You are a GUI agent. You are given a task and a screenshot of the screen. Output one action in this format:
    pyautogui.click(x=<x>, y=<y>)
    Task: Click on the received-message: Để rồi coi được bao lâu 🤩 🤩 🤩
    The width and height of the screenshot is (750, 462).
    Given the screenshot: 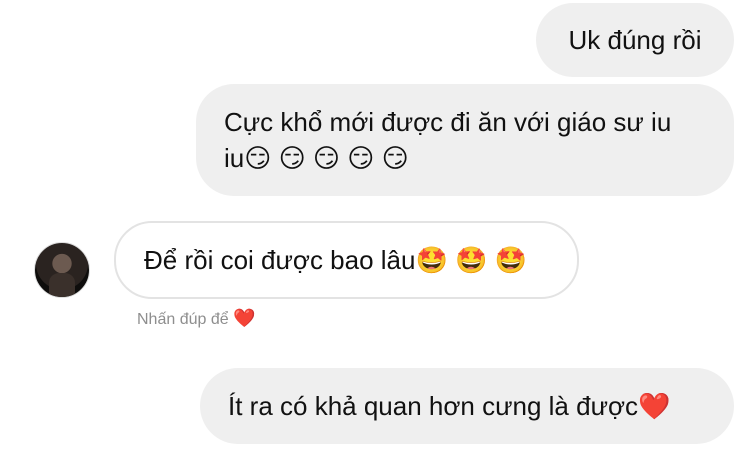 What is the action you would take?
    pyautogui.click(x=346, y=260)
    